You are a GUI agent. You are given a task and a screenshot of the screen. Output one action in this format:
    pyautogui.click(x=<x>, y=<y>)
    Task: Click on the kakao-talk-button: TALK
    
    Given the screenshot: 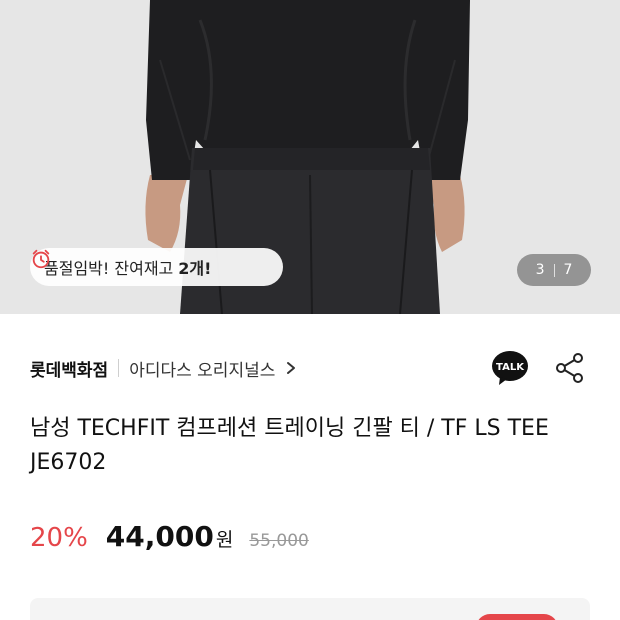 What is the action you would take?
    pyautogui.click(x=510, y=368)
    